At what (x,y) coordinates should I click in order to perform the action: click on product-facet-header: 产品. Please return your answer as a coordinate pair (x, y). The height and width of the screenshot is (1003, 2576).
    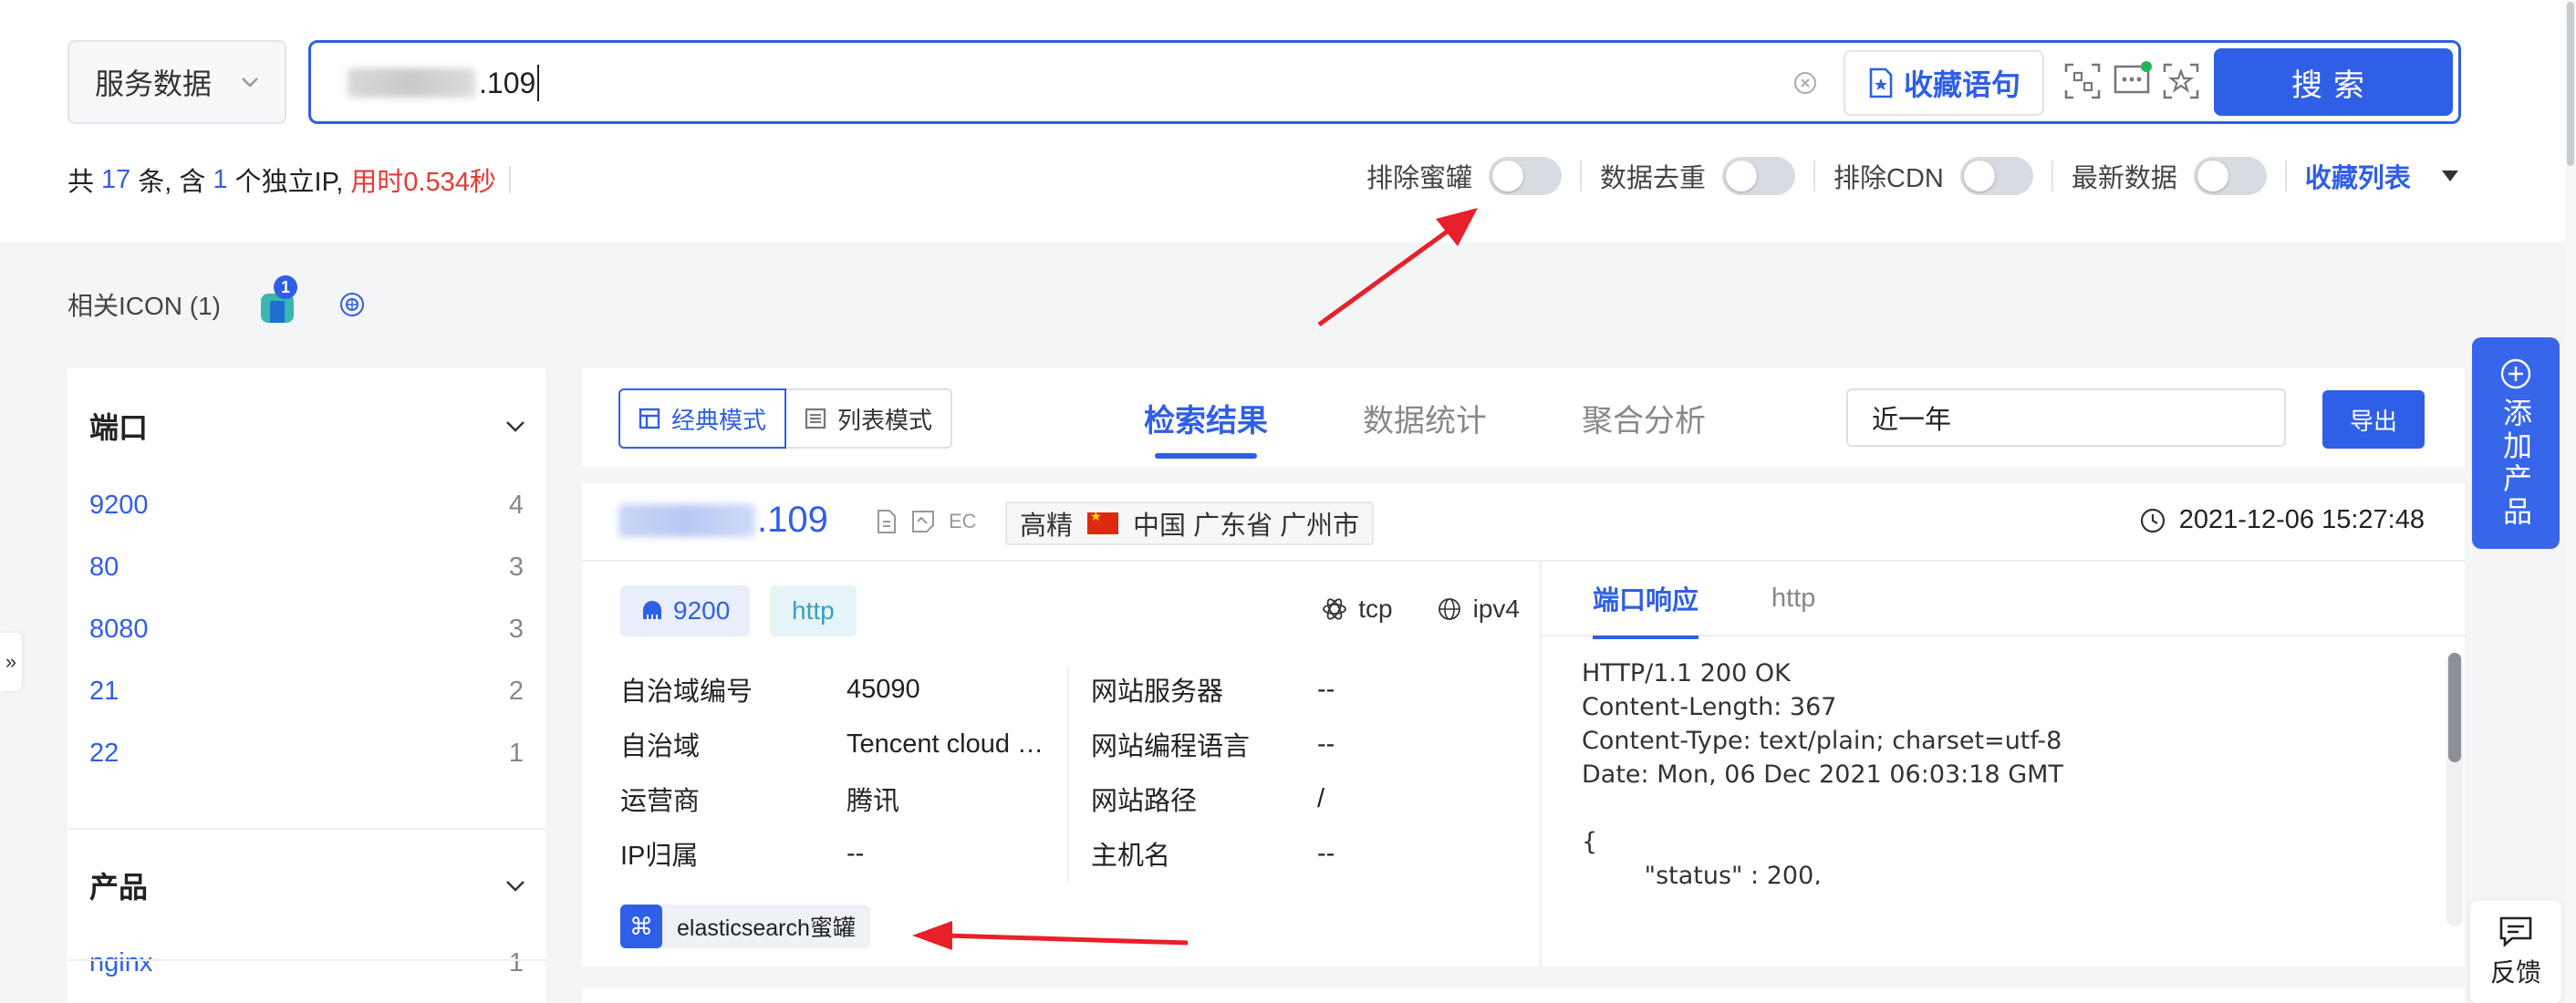
    Looking at the image, I should click on (308, 885).